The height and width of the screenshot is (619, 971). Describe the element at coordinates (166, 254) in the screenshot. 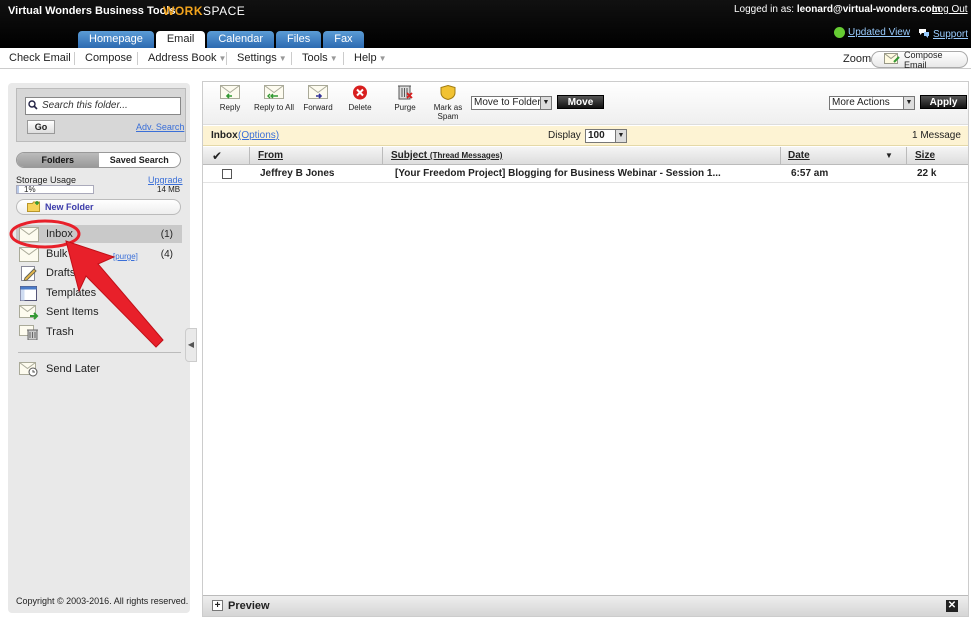

I see `bulk-mail-count: (4)` at that location.